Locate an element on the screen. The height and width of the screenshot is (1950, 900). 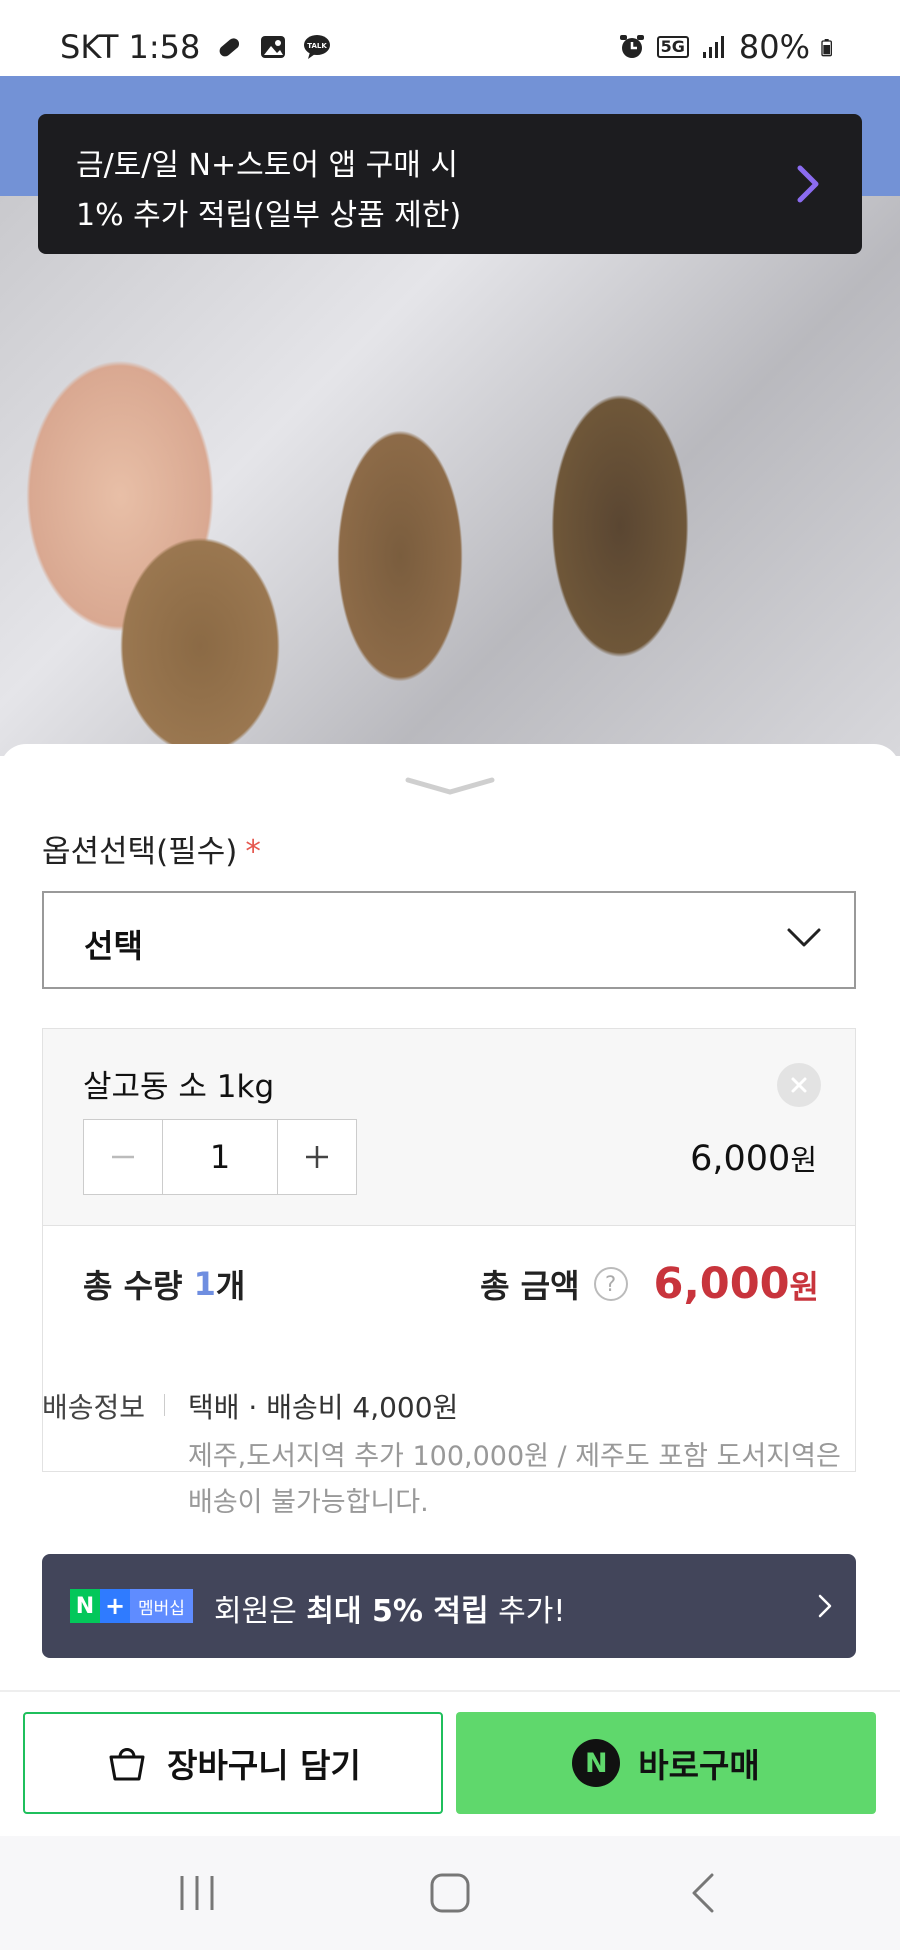
increase-quantity-button is located at coordinates (317, 1157).